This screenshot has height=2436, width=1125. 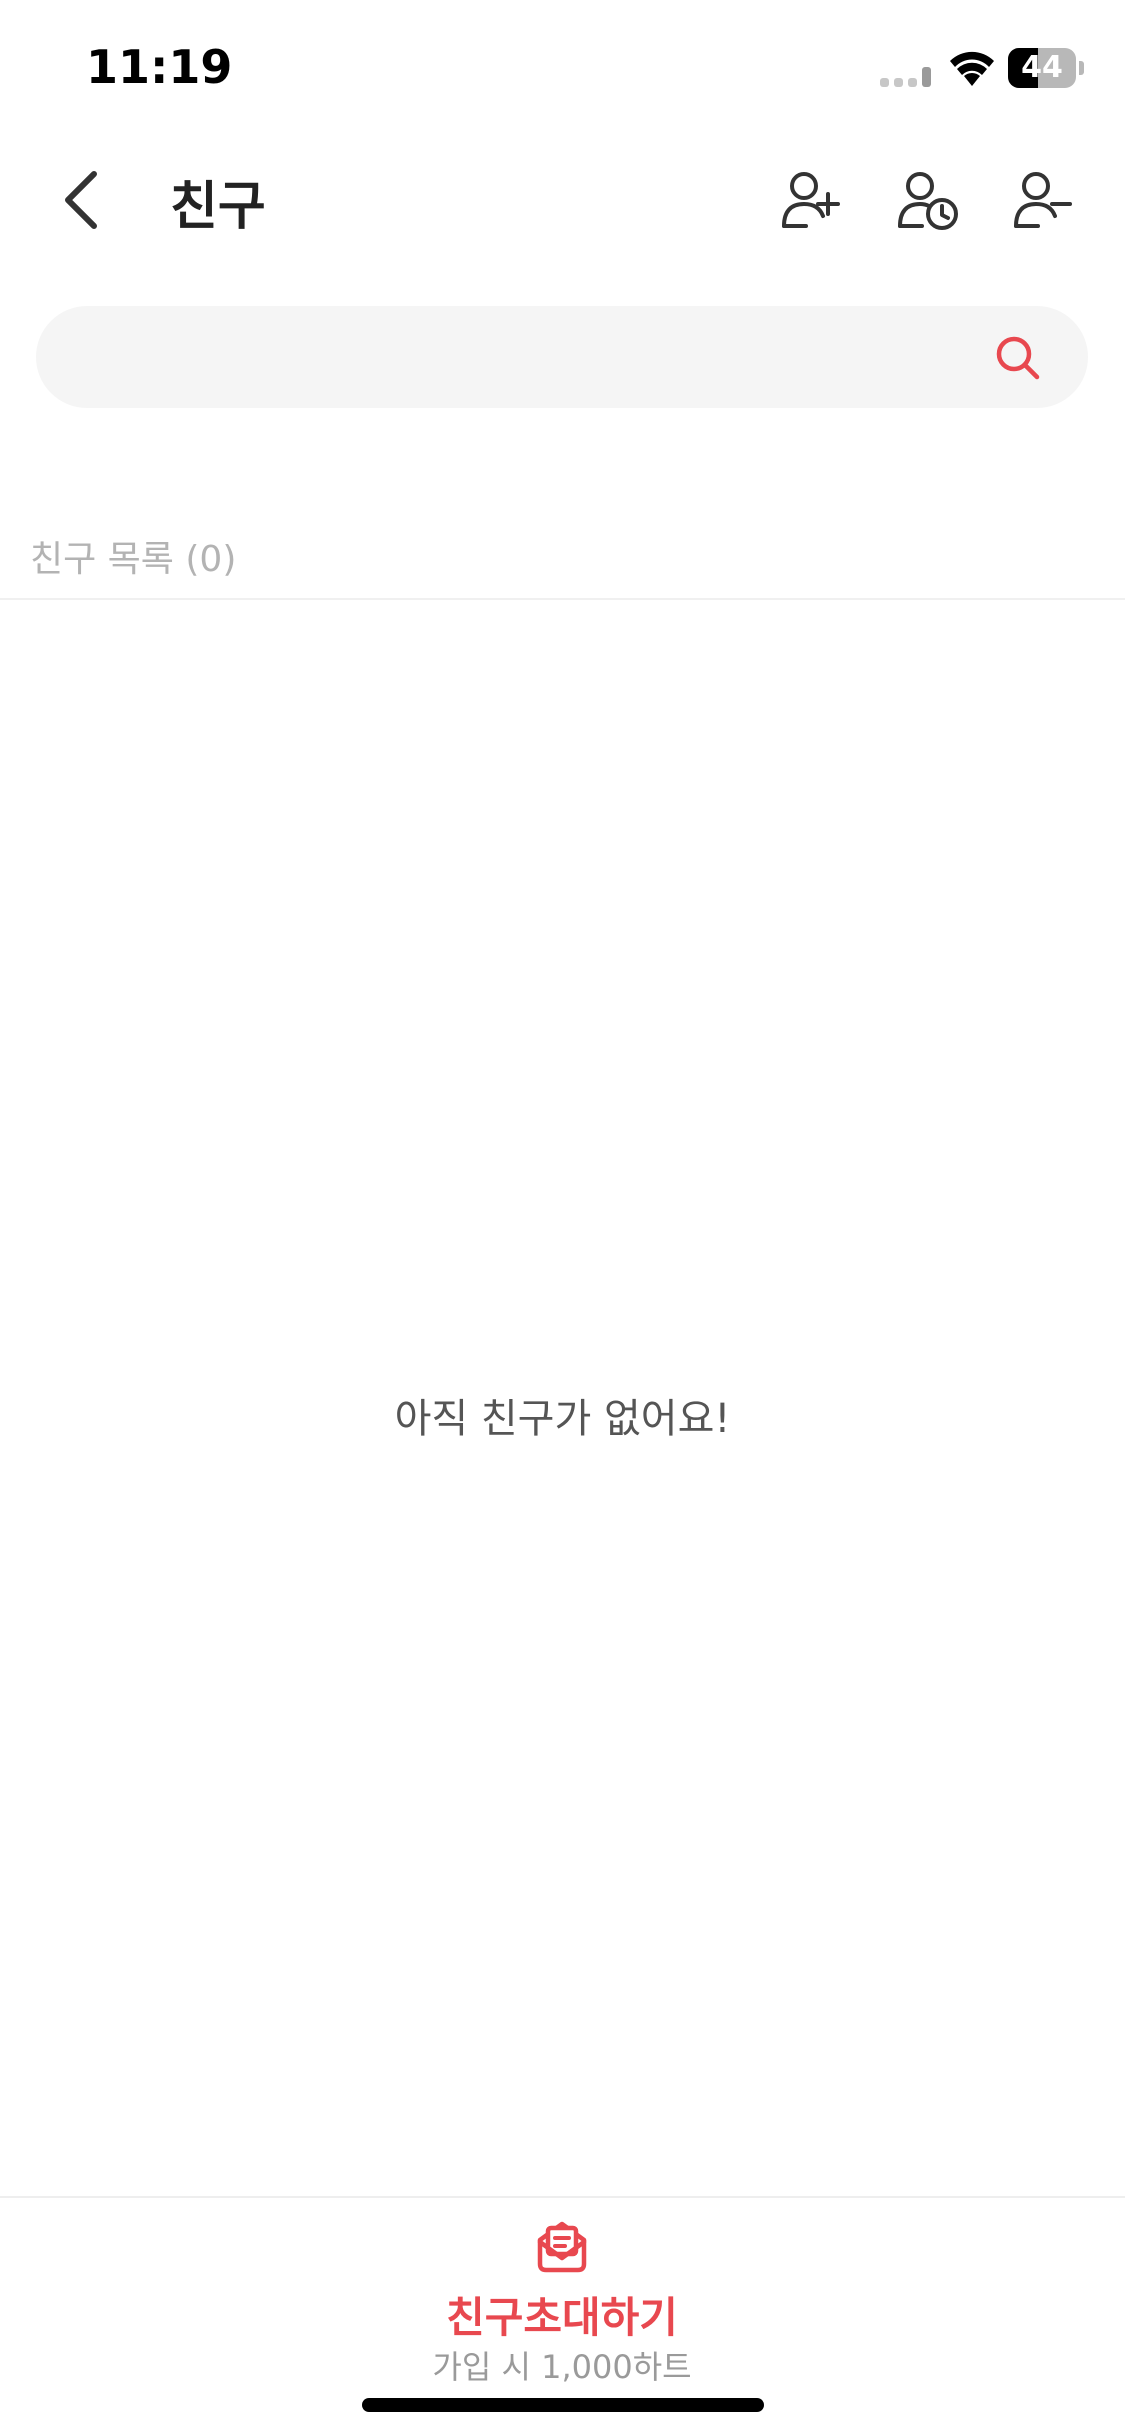 I want to click on user-plus-icon, so click(x=811, y=200).